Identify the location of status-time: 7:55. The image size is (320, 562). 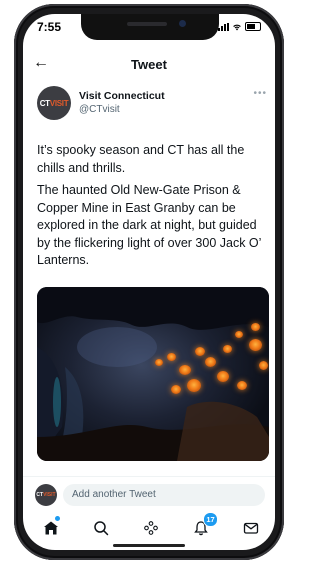
(49, 27).